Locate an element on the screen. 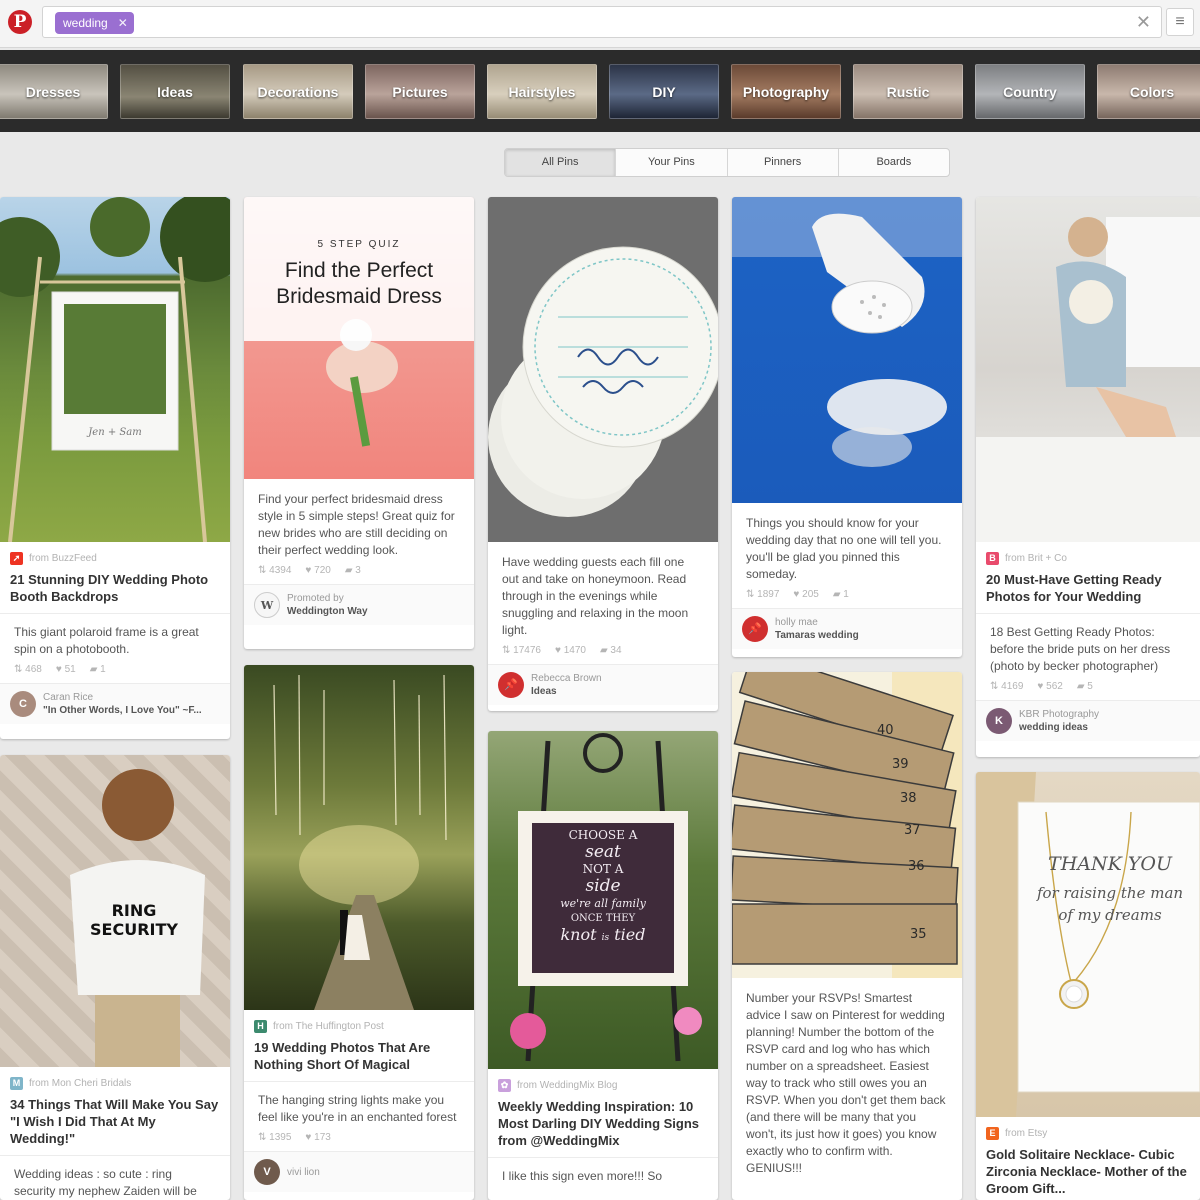 The height and width of the screenshot is (1200, 1200). pin-source: B from Brit + Co is located at coordinates (1088, 553).